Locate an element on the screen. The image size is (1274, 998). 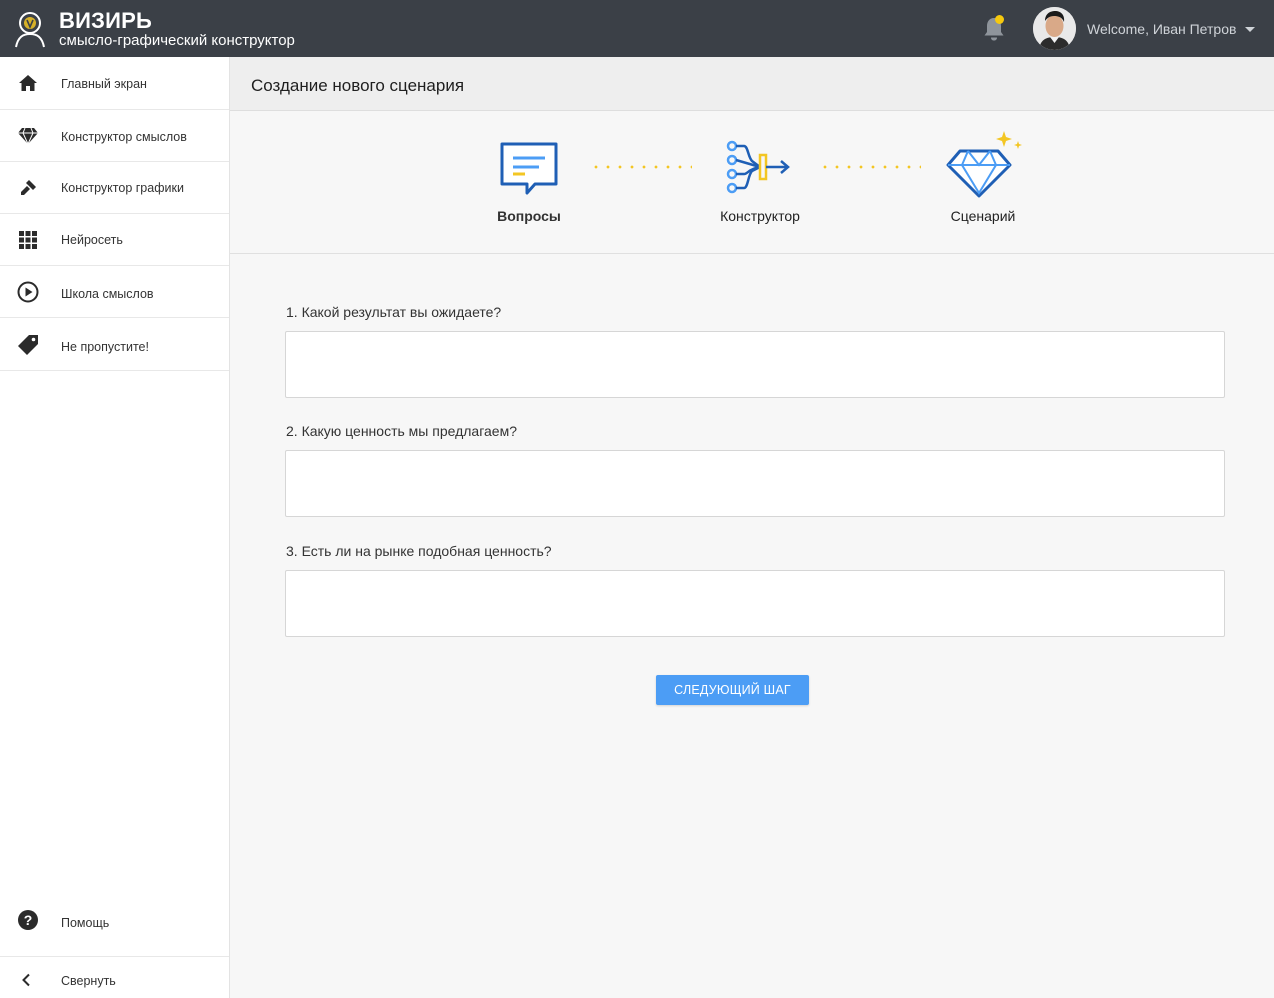
page-title: Создание нового сценария is located at coordinates (358, 85).